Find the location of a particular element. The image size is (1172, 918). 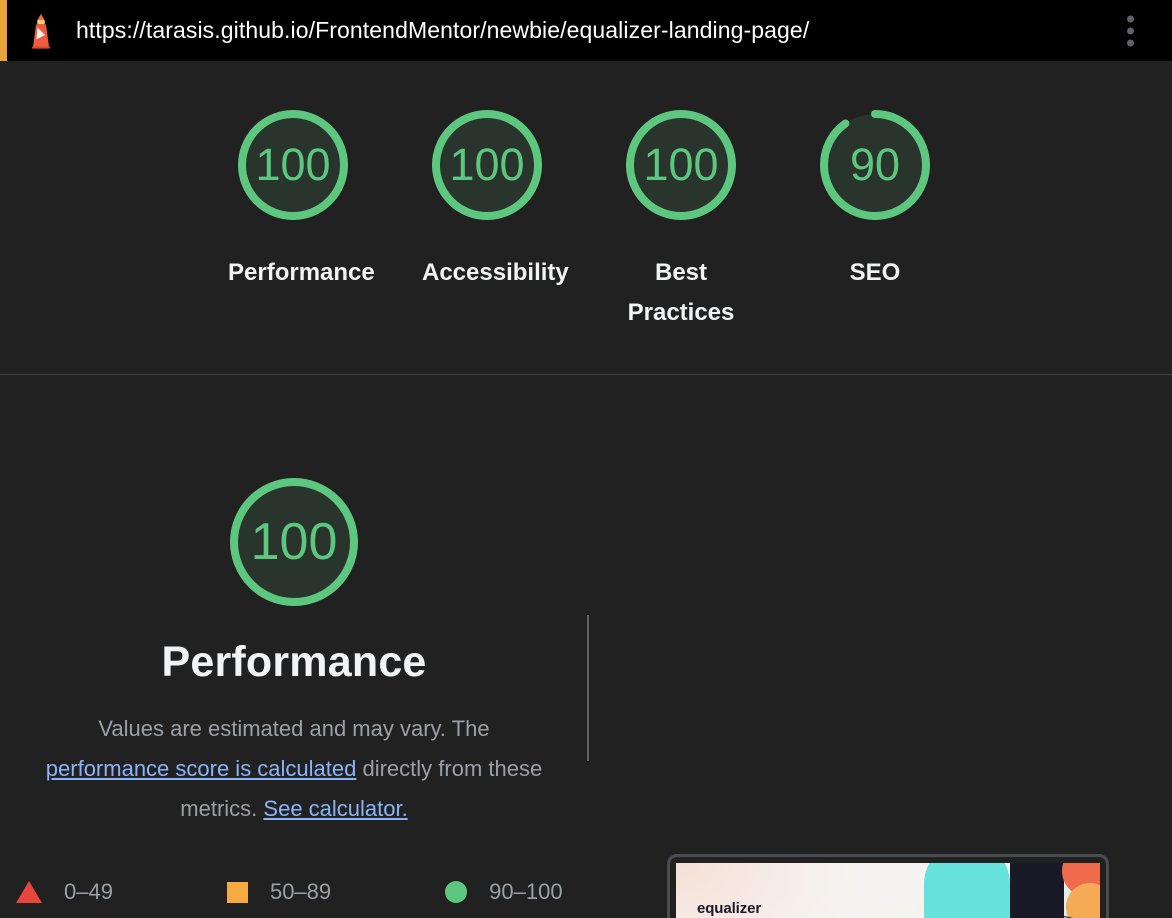

description-text-1: Values are estimated and may vary. The is located at coordinates (294, 728).